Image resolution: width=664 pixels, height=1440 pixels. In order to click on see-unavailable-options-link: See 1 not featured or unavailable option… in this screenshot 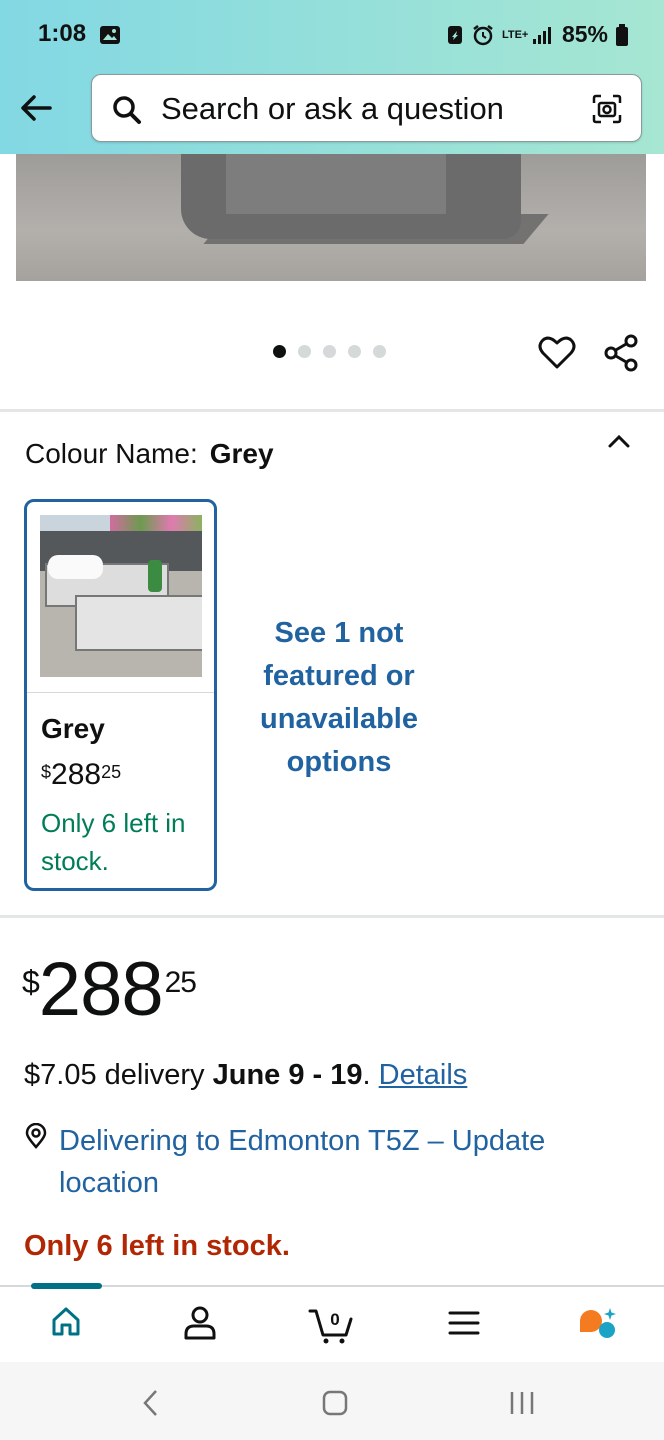, I will do `click(339, 698)`.